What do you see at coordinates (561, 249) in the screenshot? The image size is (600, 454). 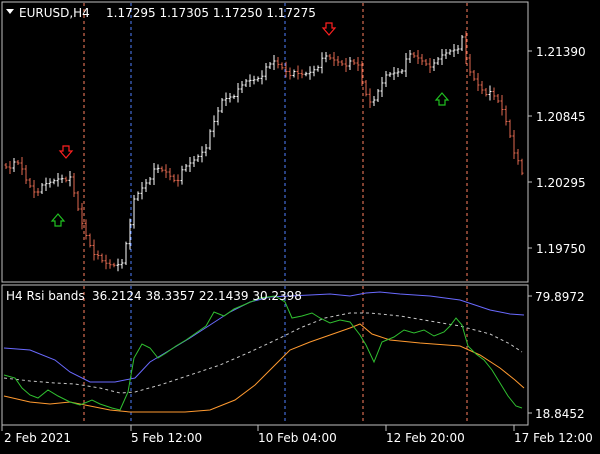 I see `price-level-label: 1.19750` at bounding box center [561, 249].